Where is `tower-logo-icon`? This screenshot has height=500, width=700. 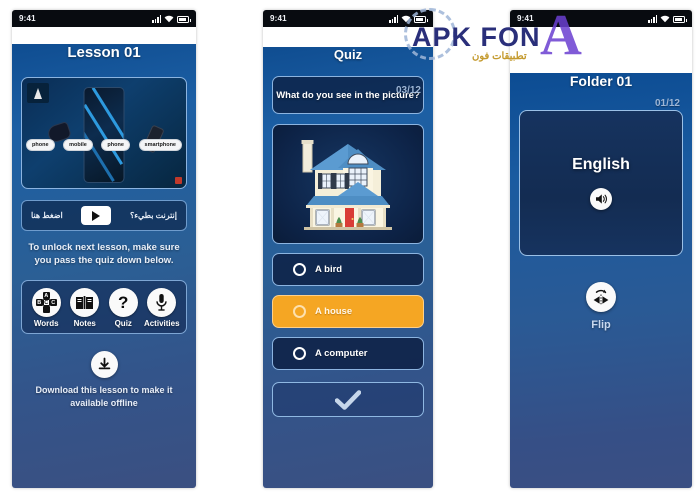 tower-logo-icon is located at coordinates (38, 93).